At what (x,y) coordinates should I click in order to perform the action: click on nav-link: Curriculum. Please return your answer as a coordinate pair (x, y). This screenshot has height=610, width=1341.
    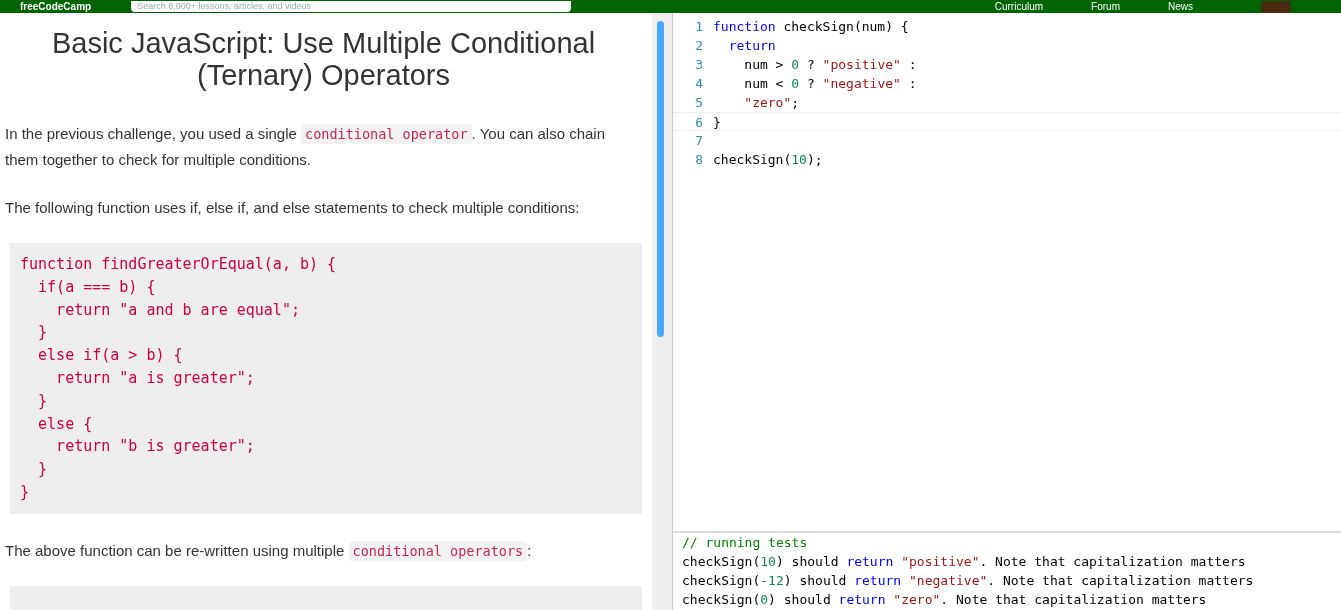
    Looking at the image, I should click on (1019, 6).